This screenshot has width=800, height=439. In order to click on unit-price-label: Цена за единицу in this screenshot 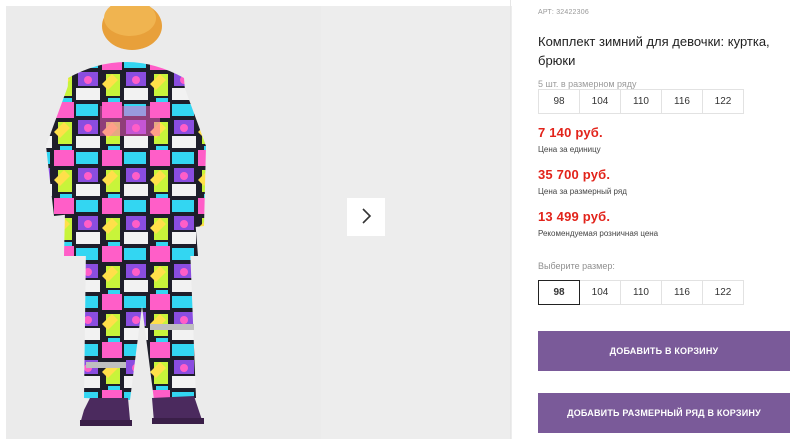, I will do `click(569, 149)`.